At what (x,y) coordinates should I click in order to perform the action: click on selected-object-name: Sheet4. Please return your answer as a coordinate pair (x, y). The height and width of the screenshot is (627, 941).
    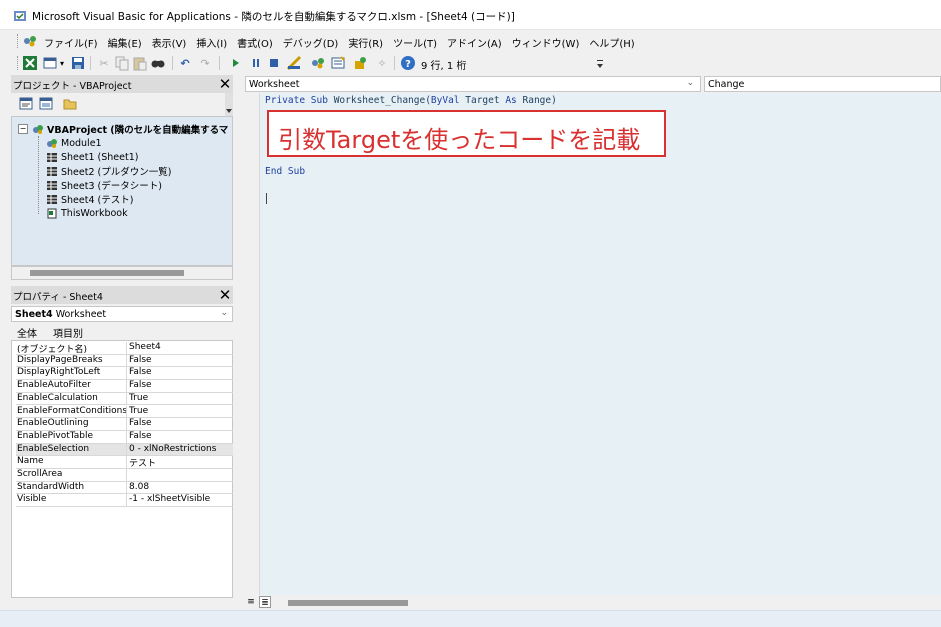
    Looking at the image, I should click on (34, 314).